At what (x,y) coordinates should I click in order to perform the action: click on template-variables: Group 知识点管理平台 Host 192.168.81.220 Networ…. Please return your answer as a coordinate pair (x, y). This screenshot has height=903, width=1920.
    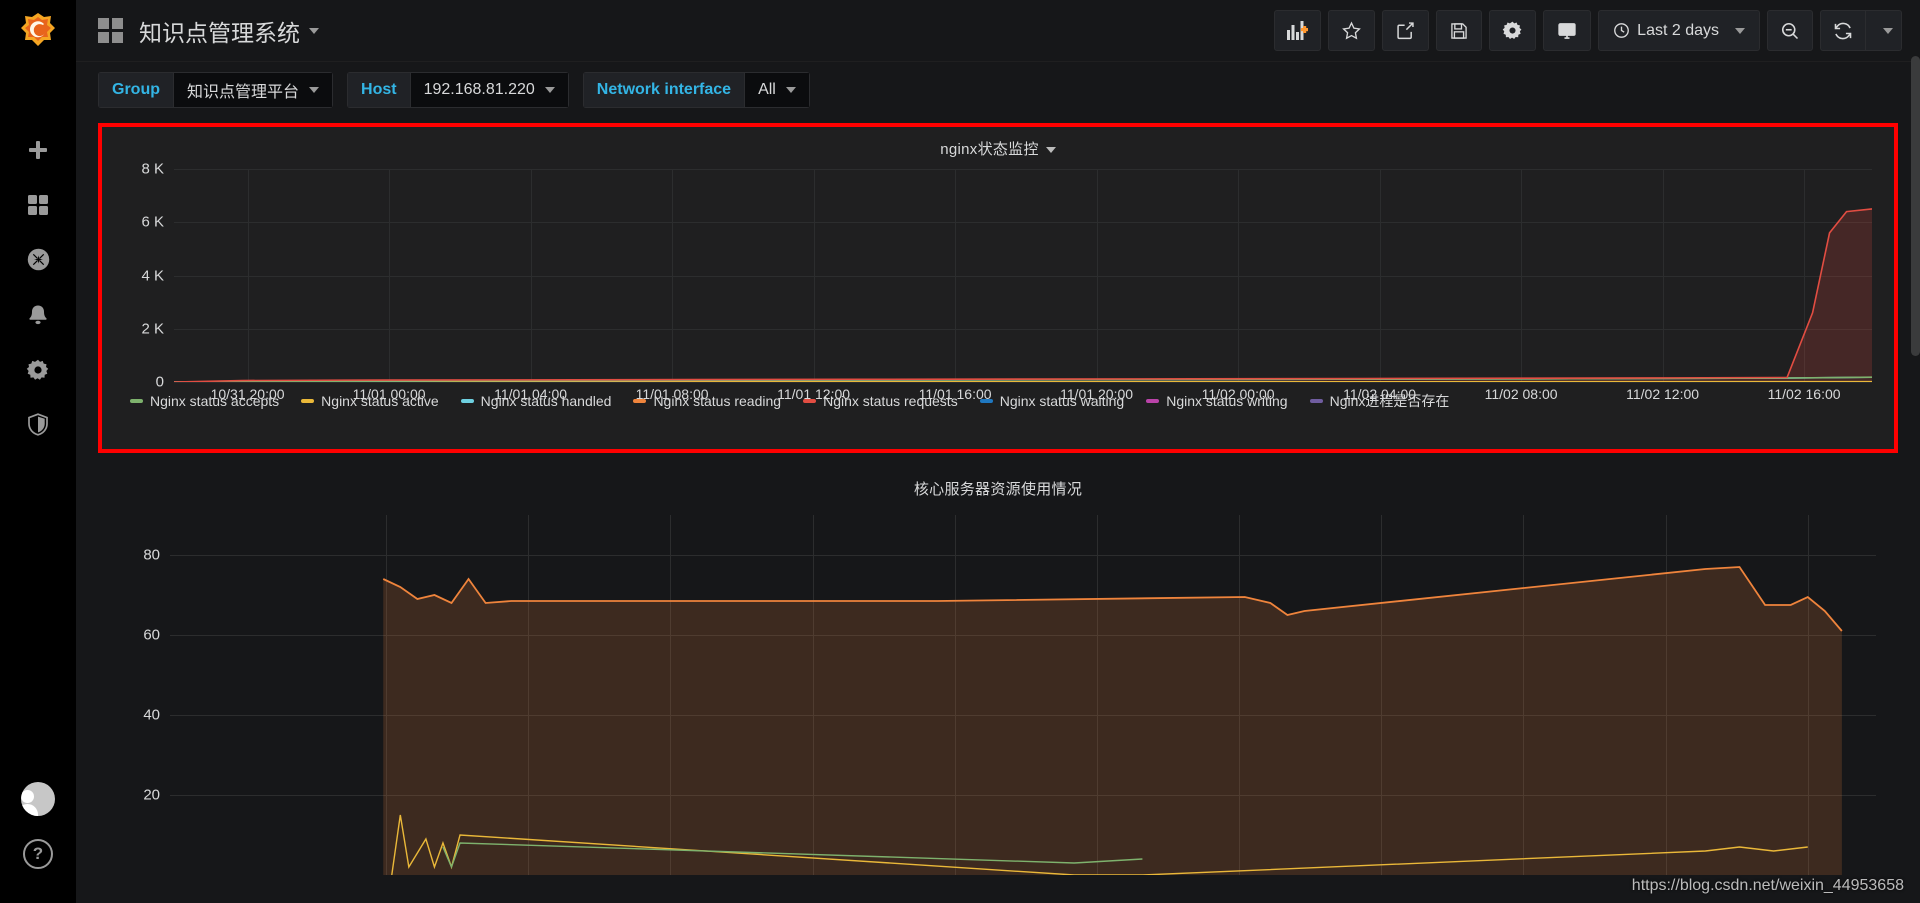
    Looking at the image, I should click on (998, 89).